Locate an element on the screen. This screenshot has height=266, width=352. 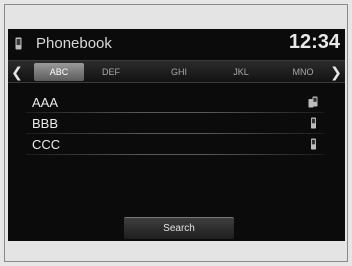
tab-def: DEF is located at coordinates (111, 72).